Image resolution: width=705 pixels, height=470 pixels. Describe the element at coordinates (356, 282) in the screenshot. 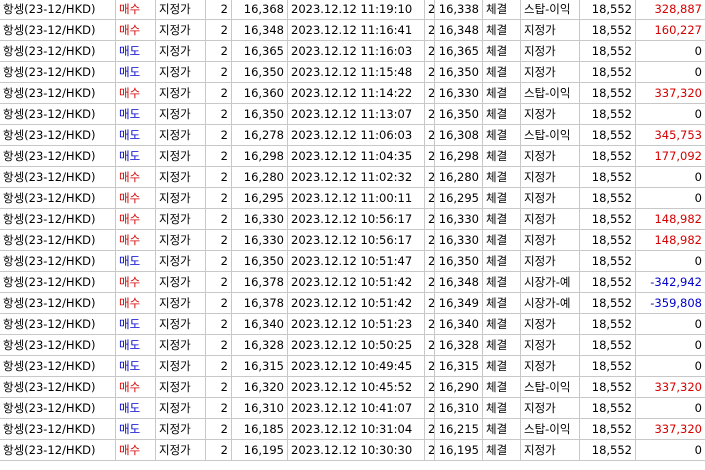

I see `order-time-cell: 2023.12.12 10:51:42` at that location.